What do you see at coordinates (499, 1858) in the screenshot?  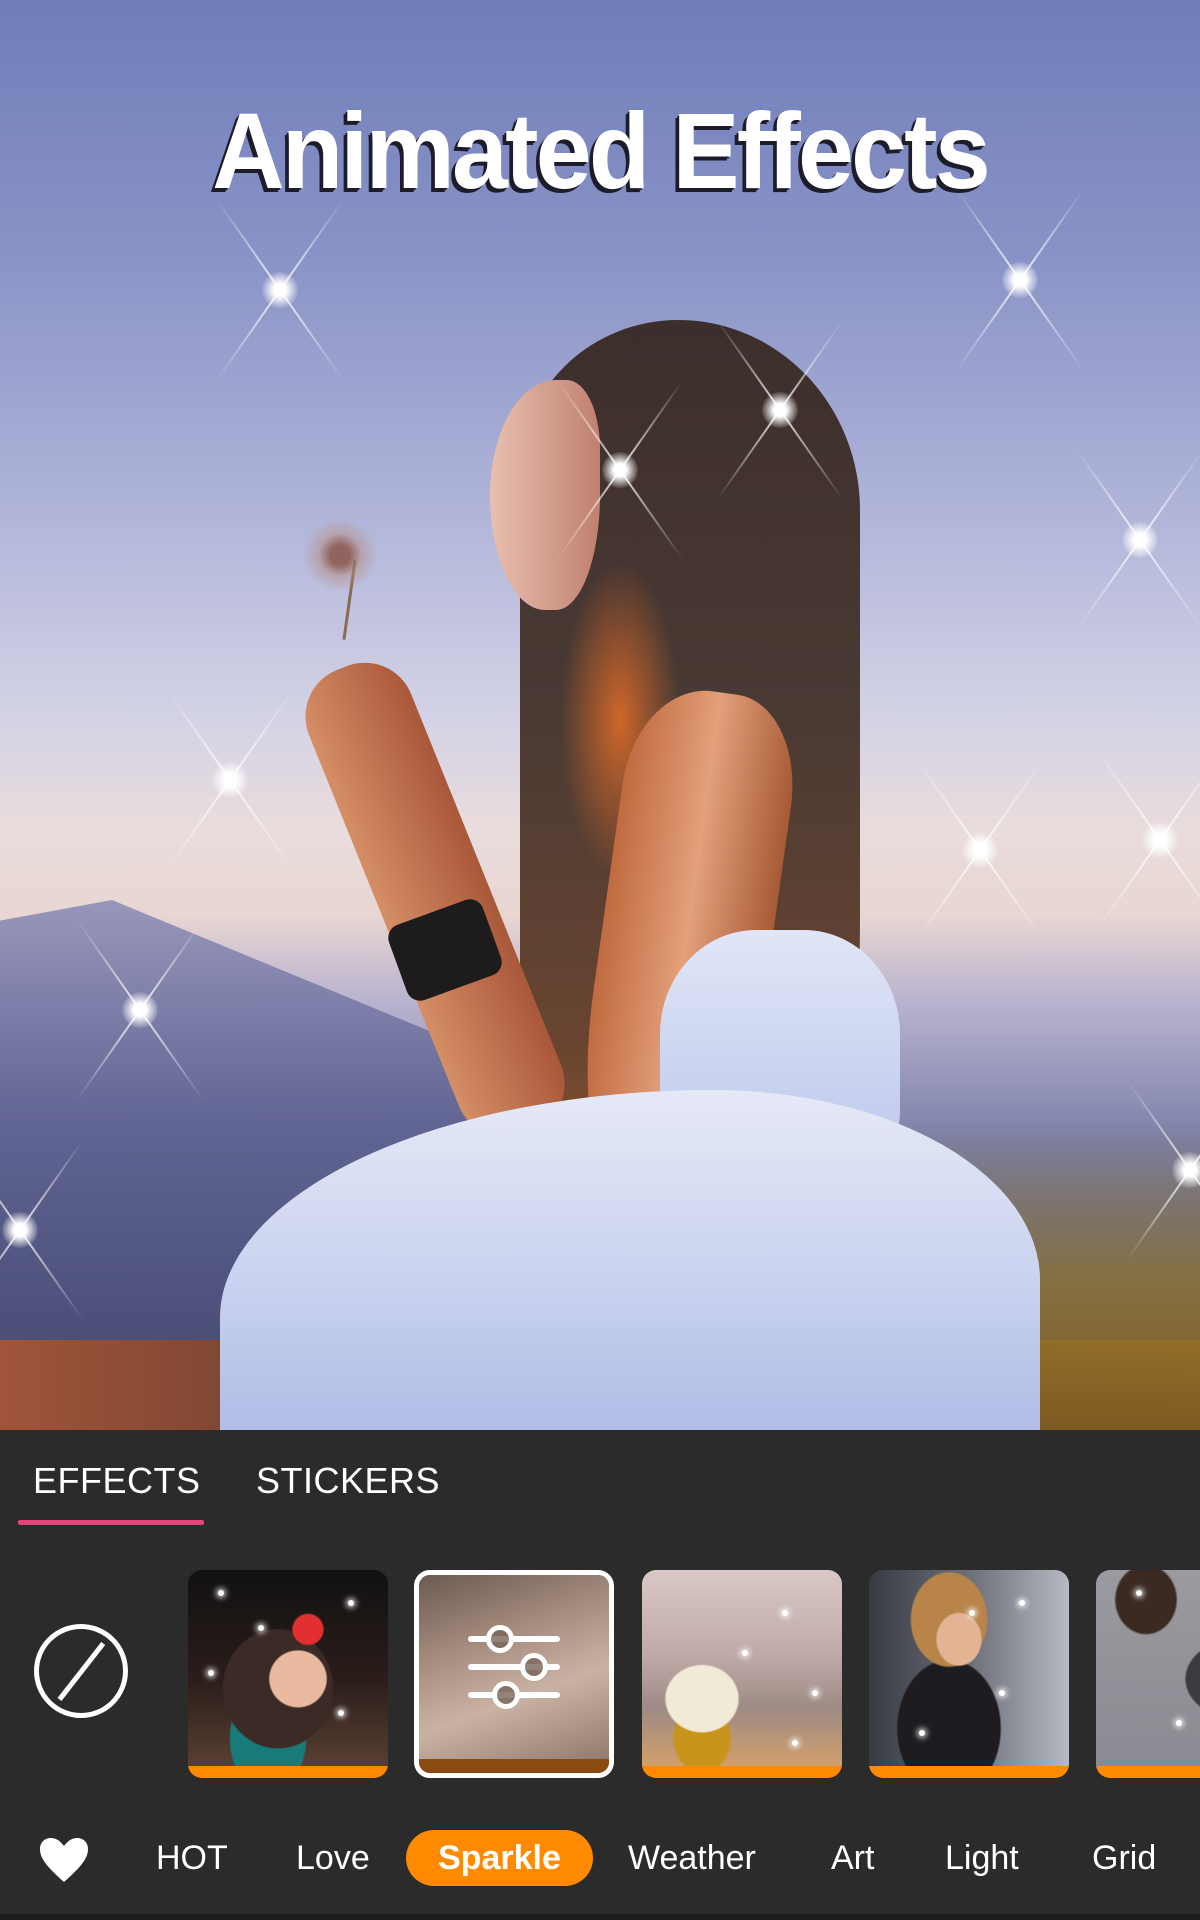 I see `category-sparkle: Sparkle` at bounding box center [499, 1858].